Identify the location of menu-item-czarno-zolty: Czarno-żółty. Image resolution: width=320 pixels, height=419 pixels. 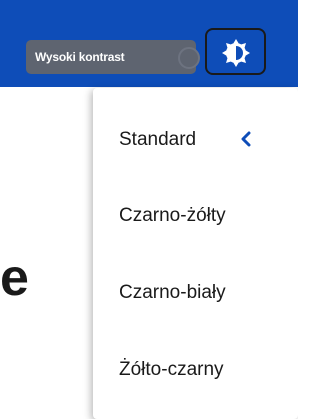
(195, 216).